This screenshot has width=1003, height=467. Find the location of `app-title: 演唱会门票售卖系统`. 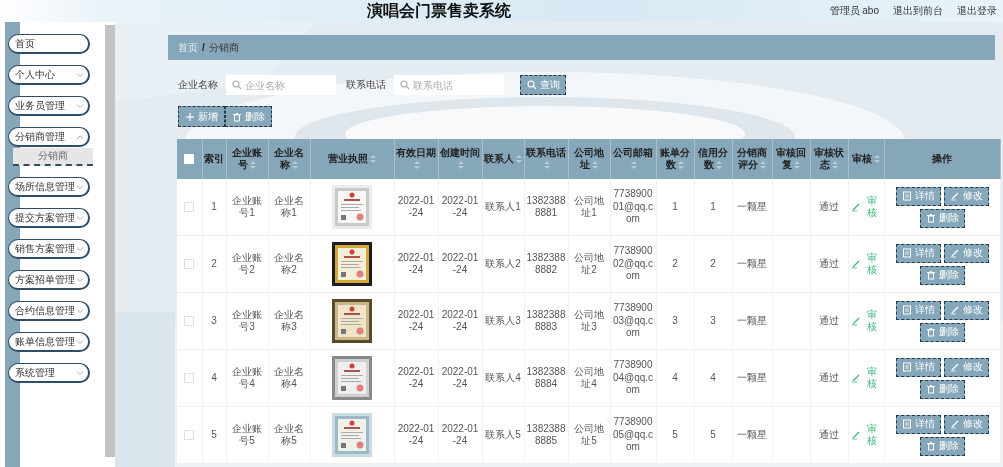

app-title: 演唱会门票售卖系统 is located at coordinates (438, 10).